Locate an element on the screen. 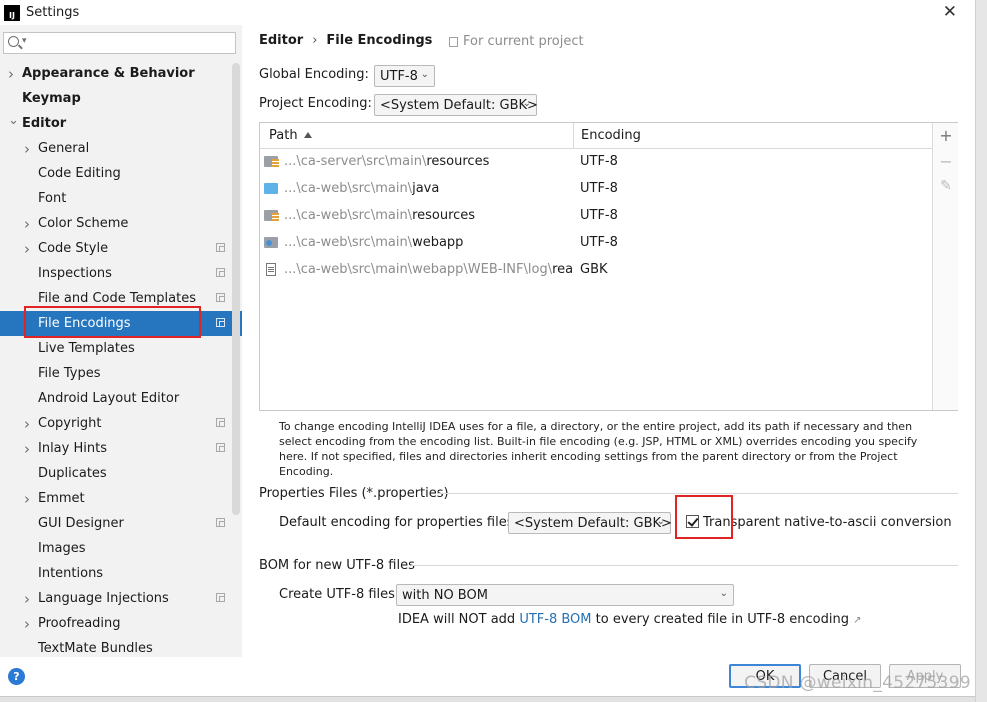  add-icon: + is located at coordinates (946, 135).